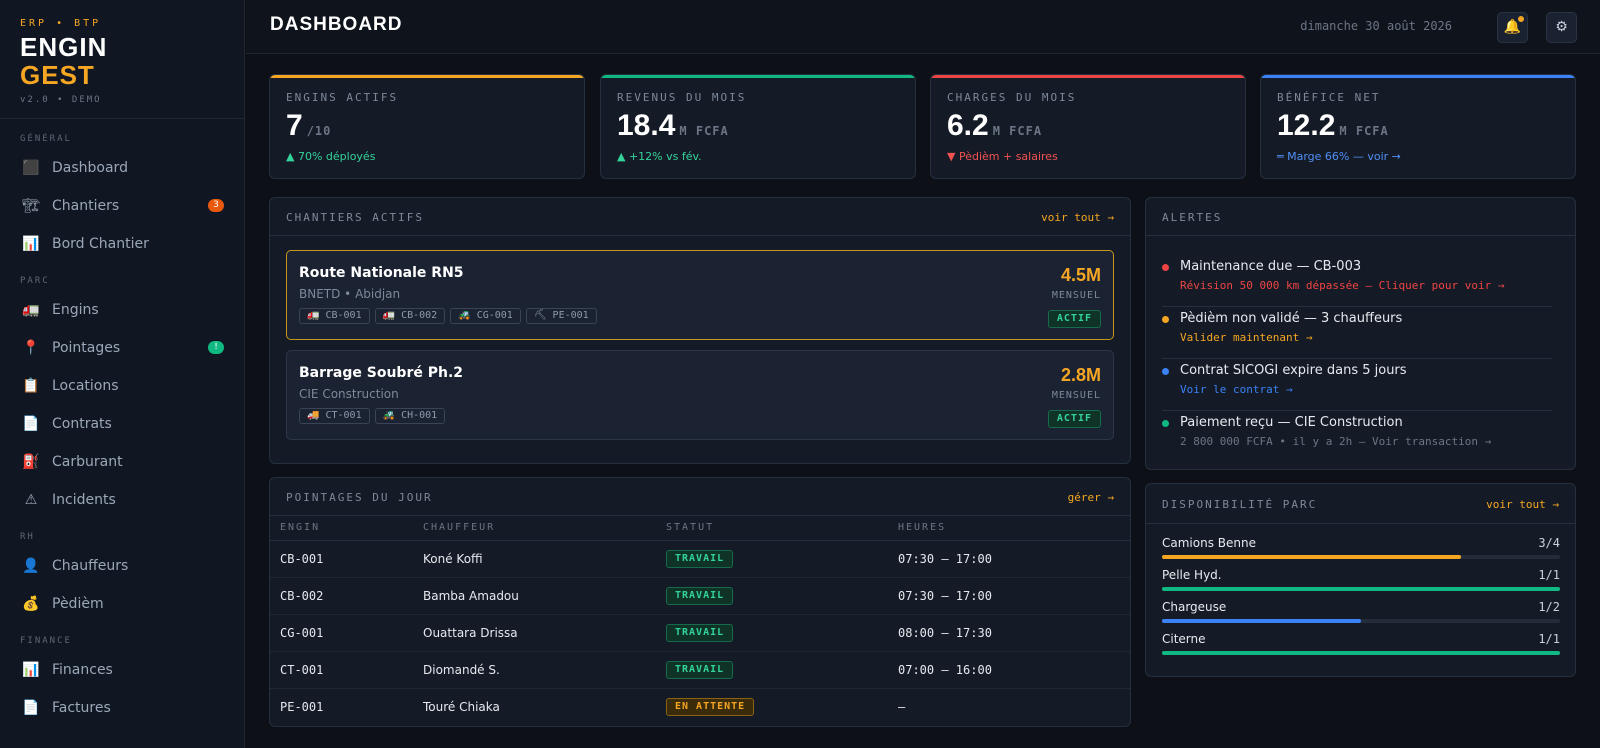 The width and height of the screenshot is (1600, 748). What do you see at coordinates (64, 47) in the screenshot?
I see `brand-name-line1: ENGIN` at bounding box center [64, 47].